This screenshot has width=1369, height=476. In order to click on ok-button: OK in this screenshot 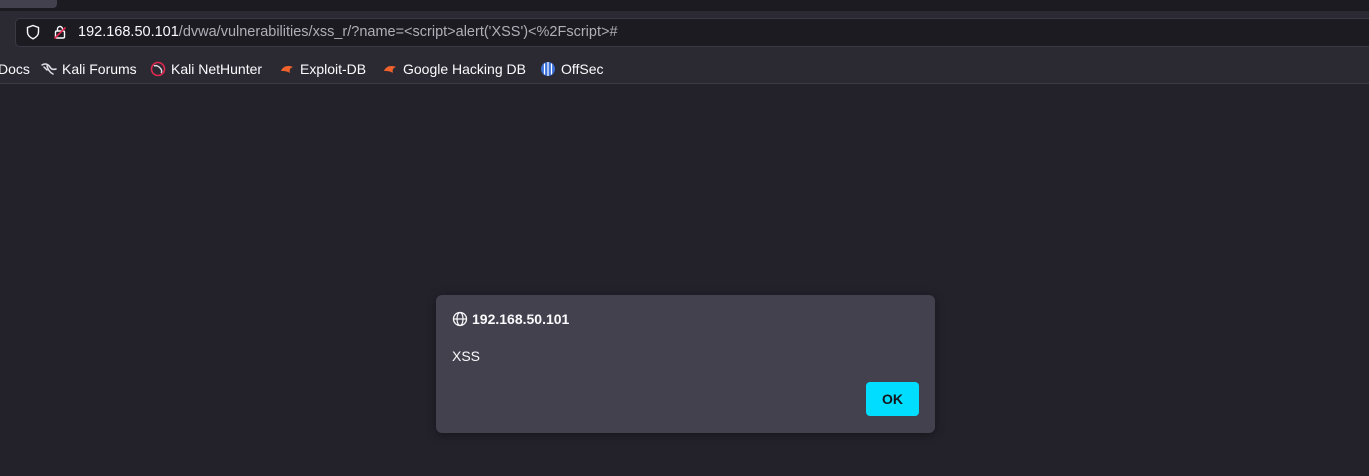, I will do `click(892, 399)`.